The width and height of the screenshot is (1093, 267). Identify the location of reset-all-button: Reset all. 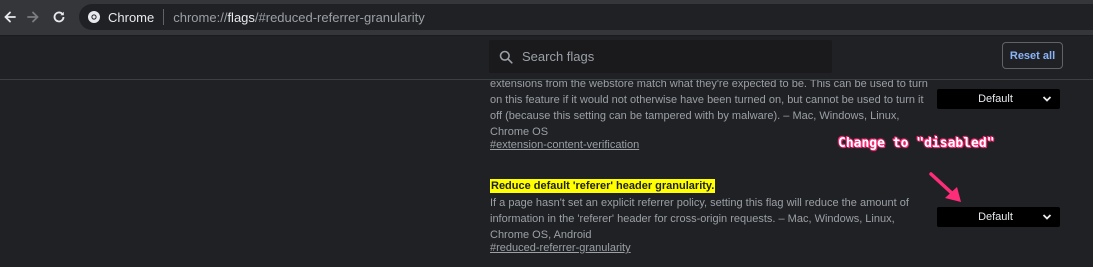
(1032, 55).